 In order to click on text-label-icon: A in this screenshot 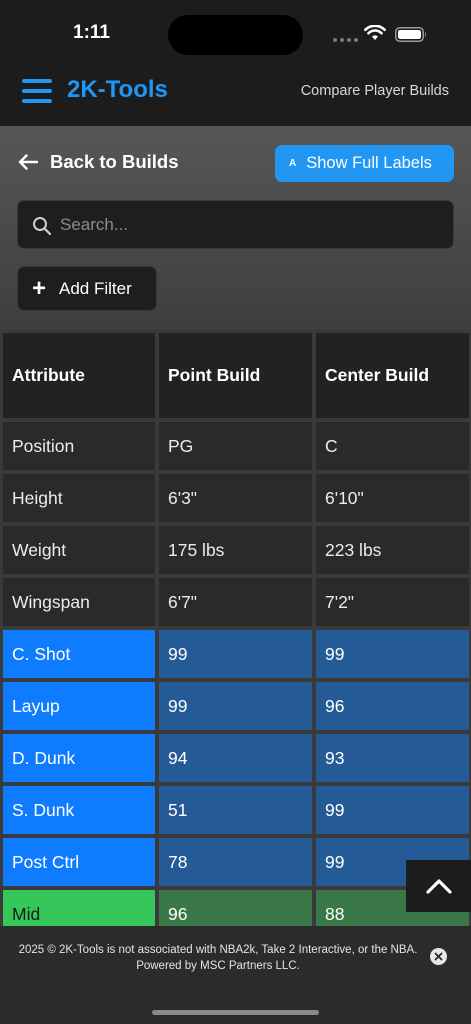, I will do `click(293, 163)`.